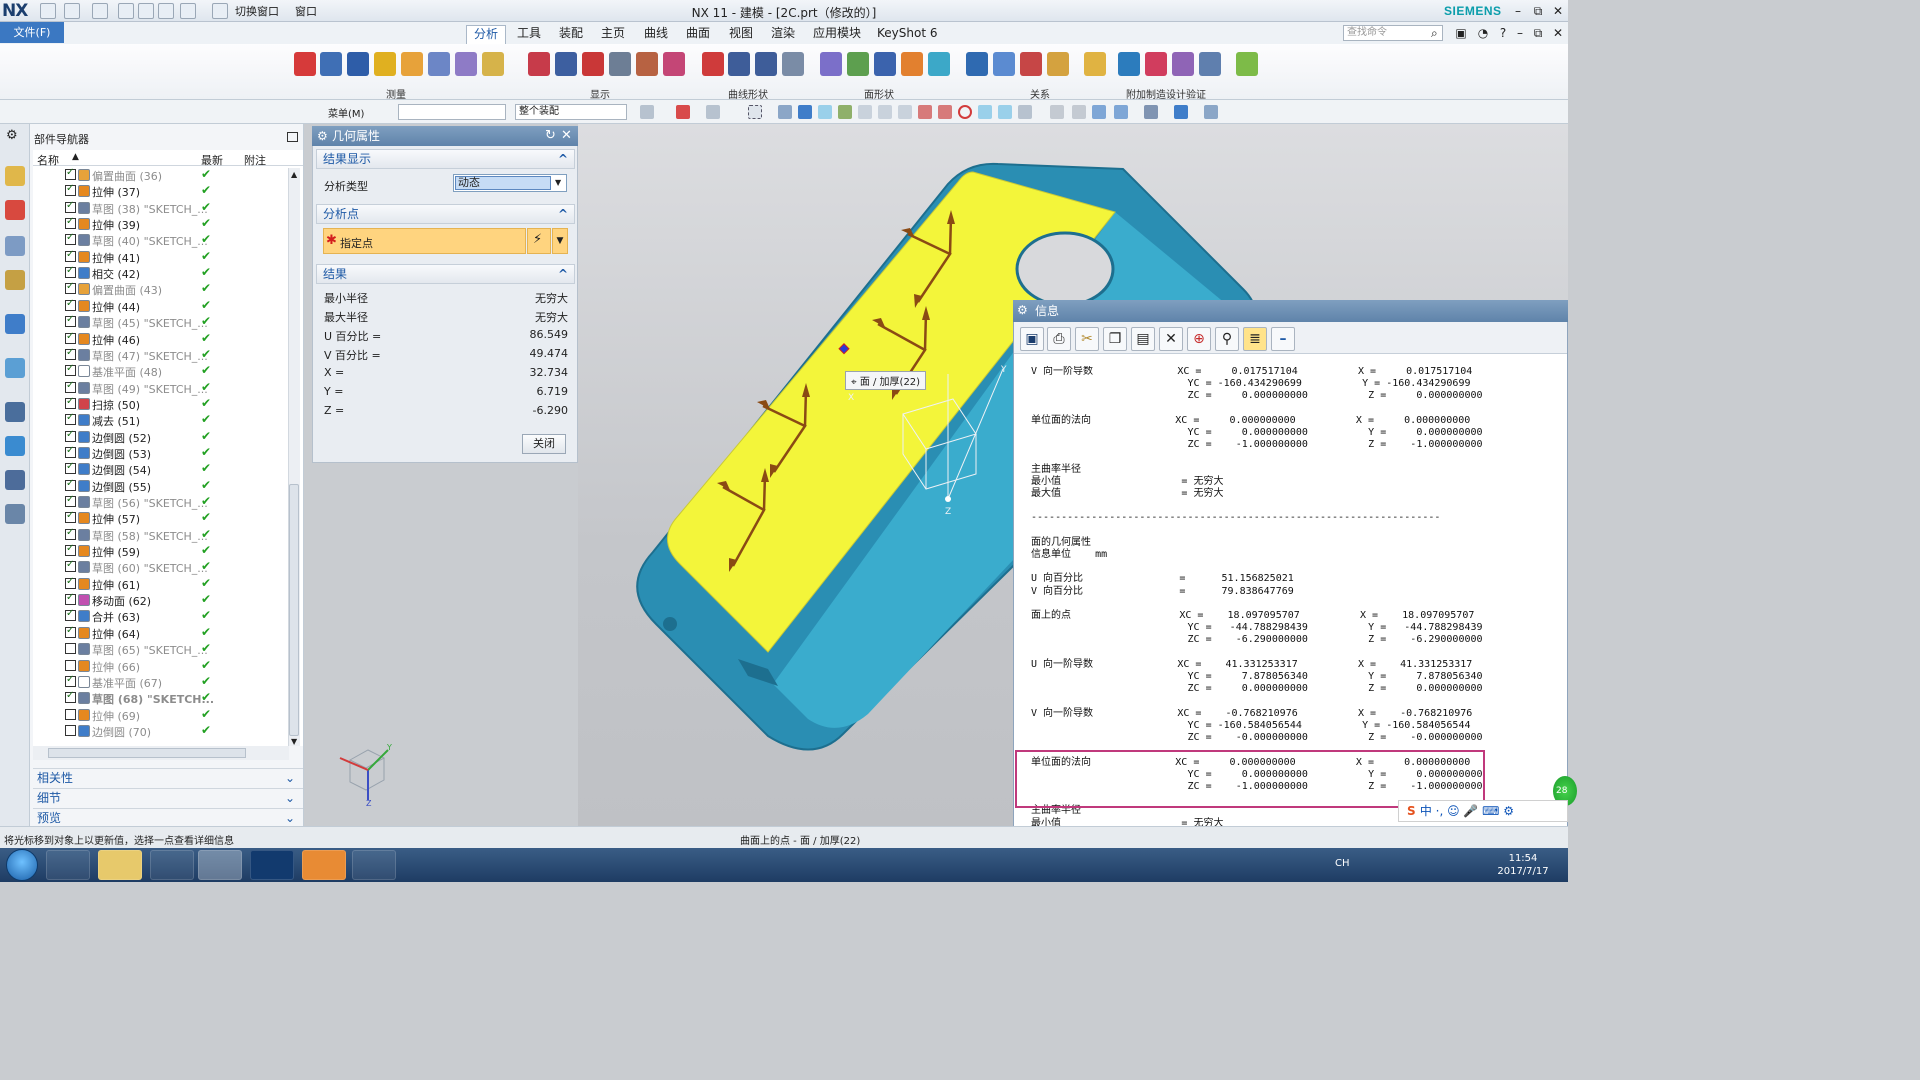  I want to click on table-row: 草图 (58) "SKETCH_...✔, so click(160, 535).